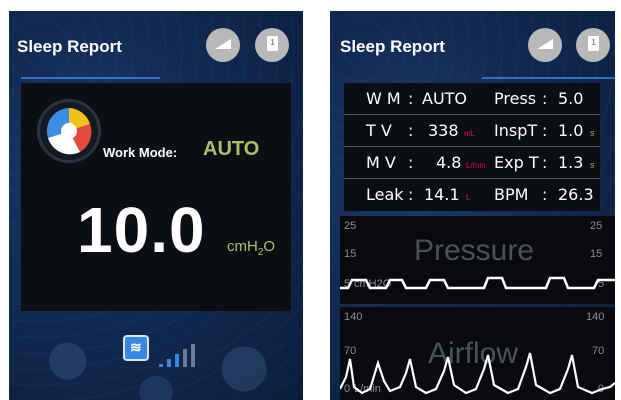 The height and width of the screenshot is (400, 621). Describe the element at coordinates (477, 260) in the screenshot. I see `pressure-graph: Pressure 25 15 5 cmH2O 25 15 5` at that location.